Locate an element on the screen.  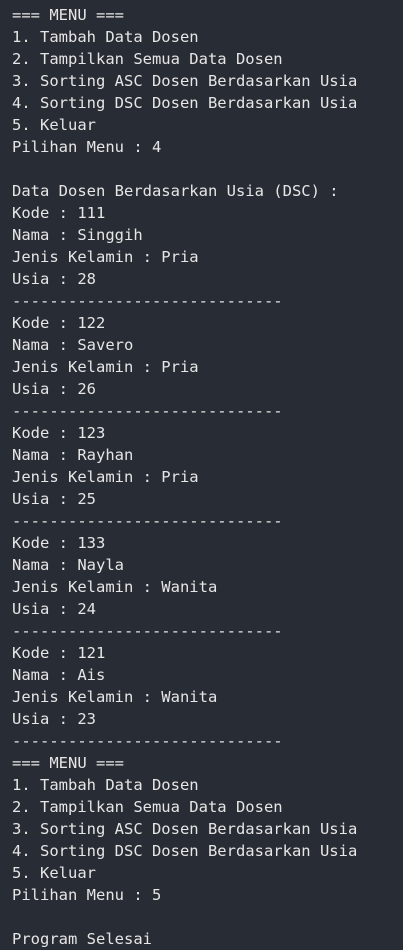
exit-message: Program Selesai is located at coordinates (82, 939).